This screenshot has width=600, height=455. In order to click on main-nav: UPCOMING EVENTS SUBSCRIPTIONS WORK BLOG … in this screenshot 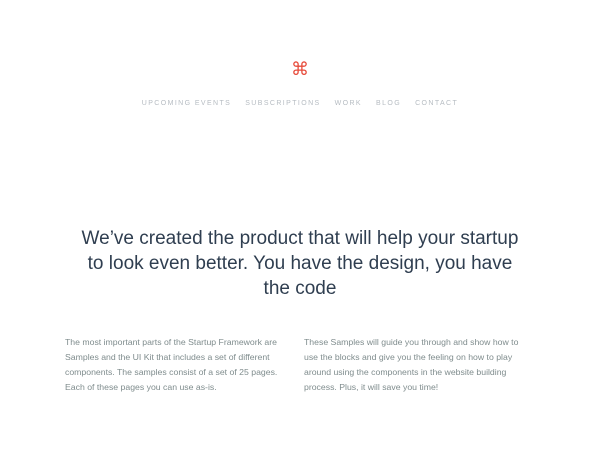, I will do `click(300, 103)`.